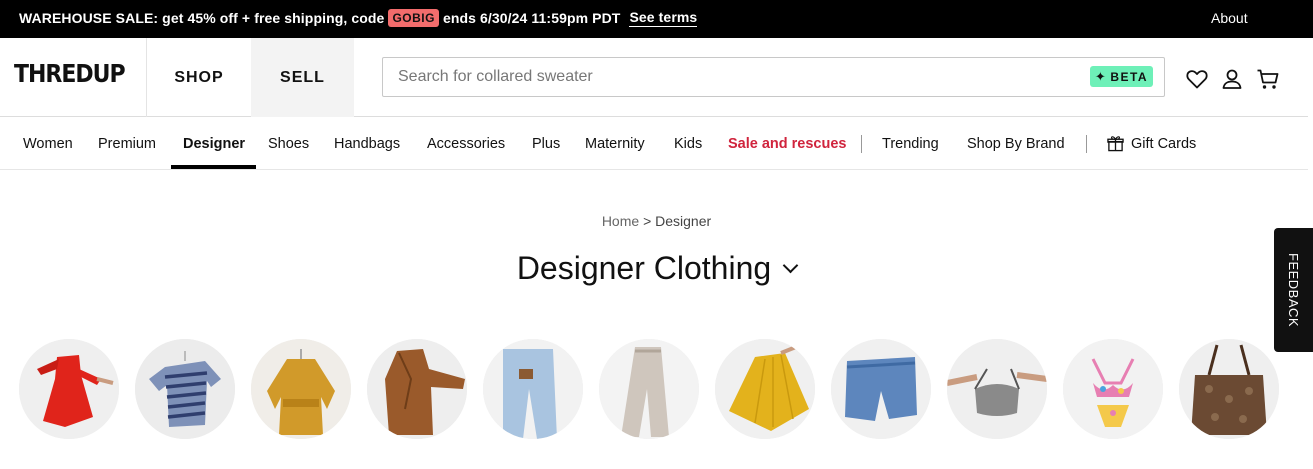  I want to click on nav-item-premium: Premium, so click(127, 144).